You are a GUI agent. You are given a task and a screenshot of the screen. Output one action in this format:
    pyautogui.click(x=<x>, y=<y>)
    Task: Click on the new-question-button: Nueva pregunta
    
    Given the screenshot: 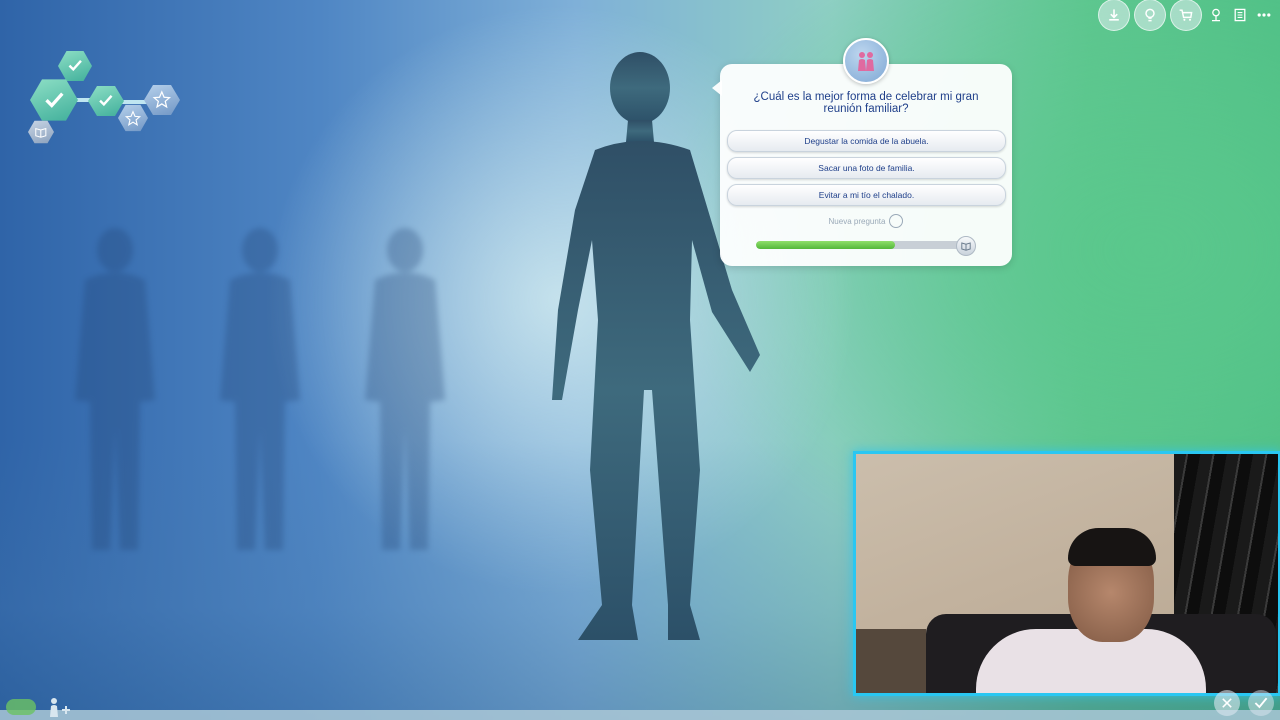 What is the action you would take?
    pyautogui.click(x=866, y=221)
    